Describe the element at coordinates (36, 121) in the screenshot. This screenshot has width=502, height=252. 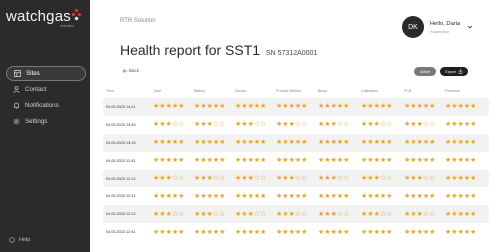
I see `sidebar-item-label: Settings` at that location.